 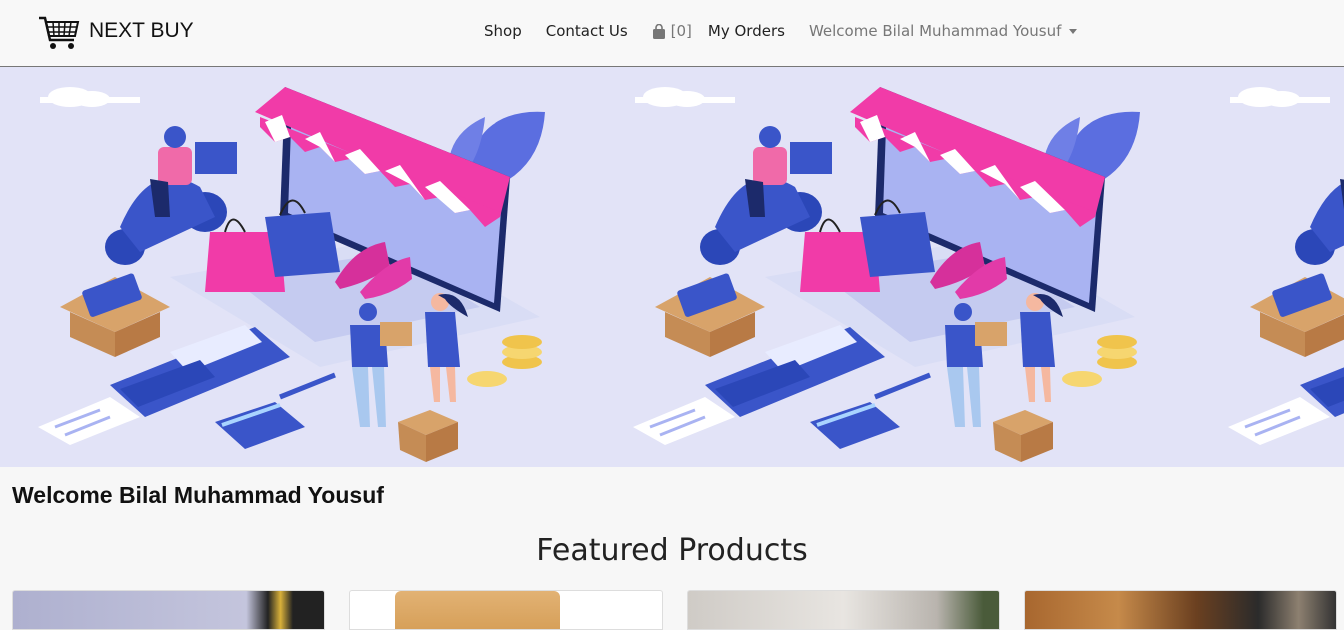 What do you see at coordinates (746, 31) in the screenshot?
I see `nav-my-orders: My Orders` at bounding box center [746, 31].